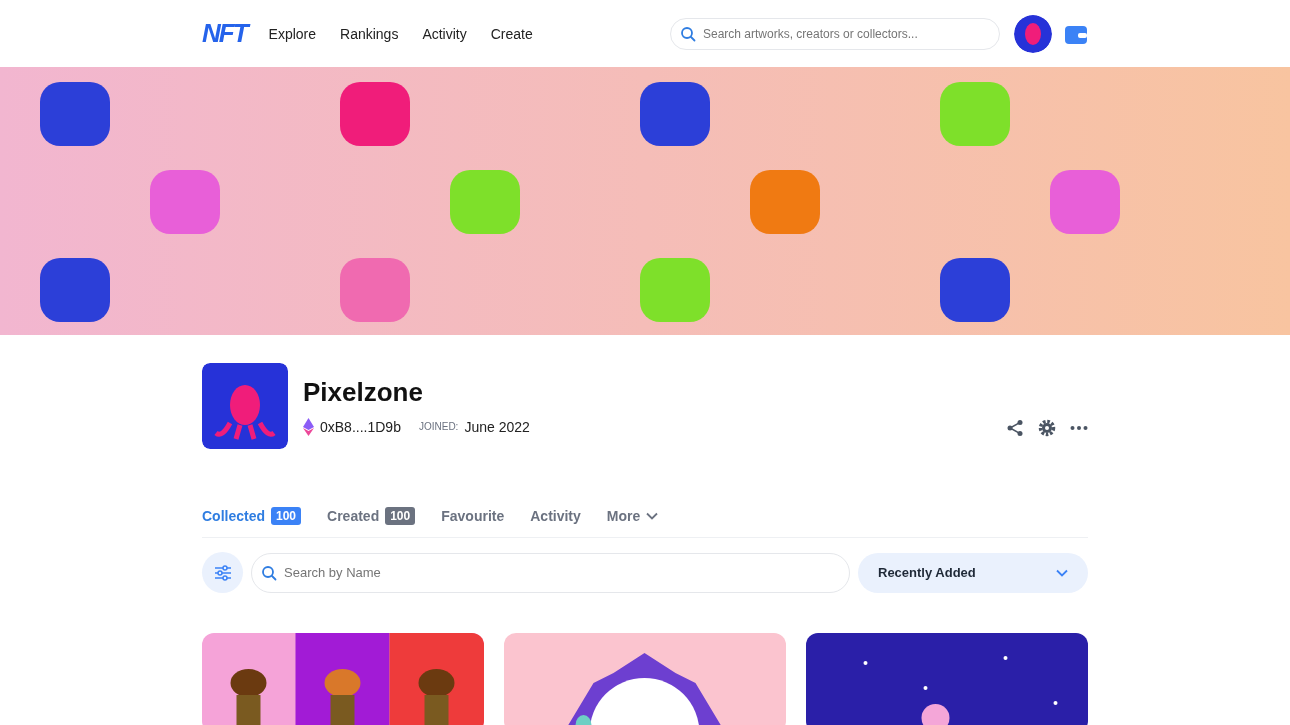  Describe the element at coordinates (497, 426) in the screenshot. I see `joined-date: June 2022` at that location.